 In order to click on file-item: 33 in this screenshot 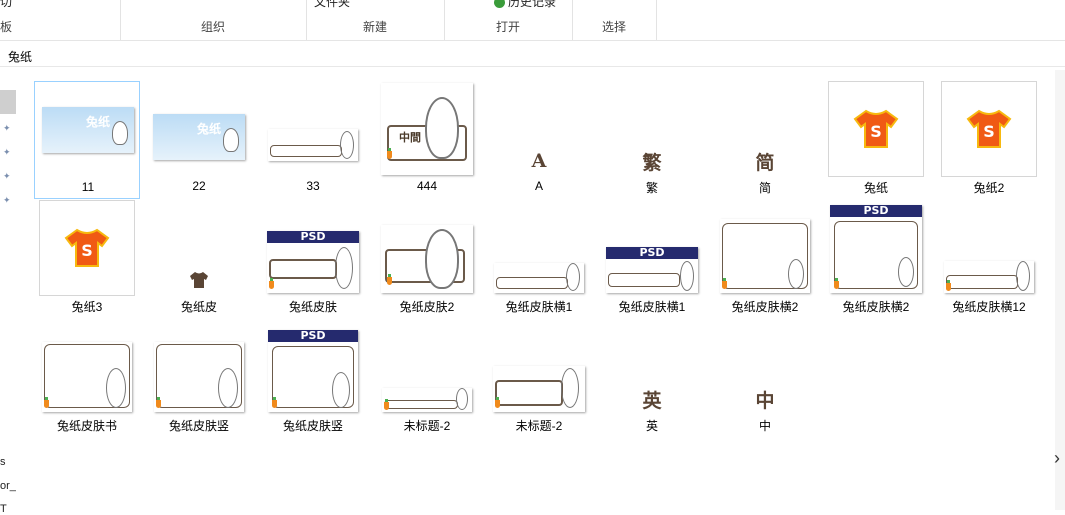, I will do `click(313, 140)`.